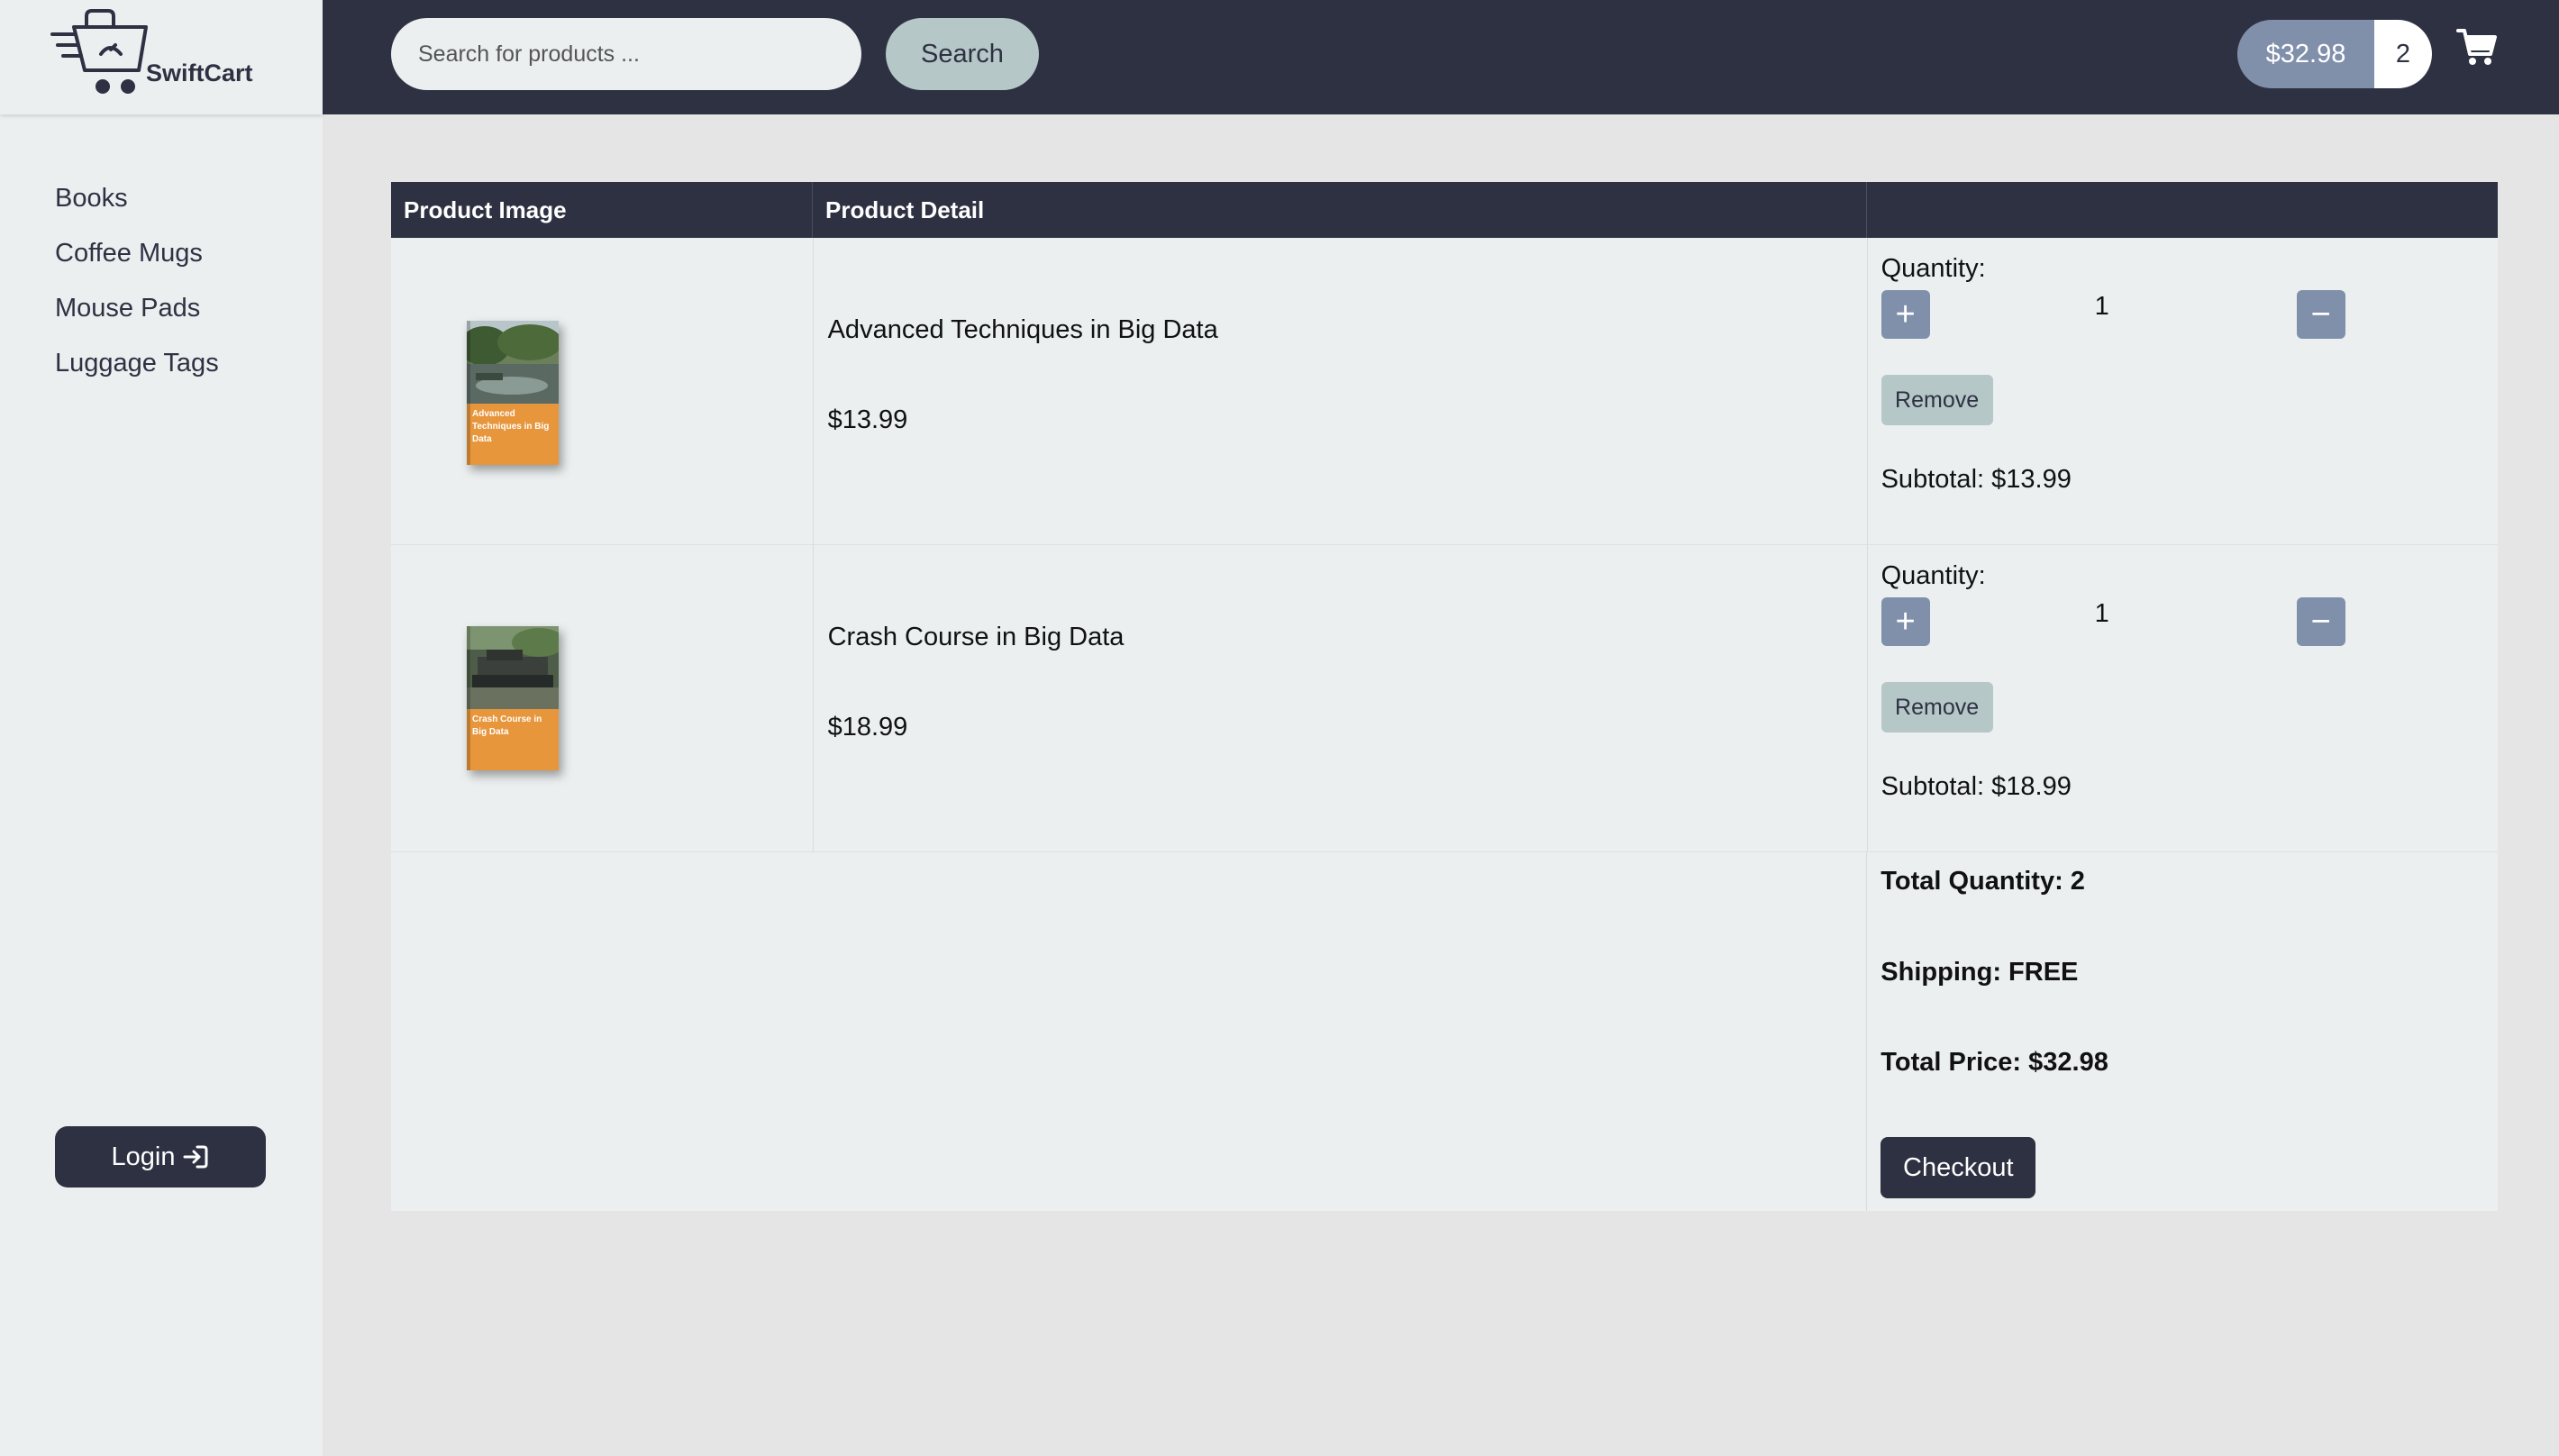 This screenshot has width=2559, height=1456. Describe the element at coordinates (1994, 1063) in the screenshot. I see `total-price: Total Price: $32.98` at that location.